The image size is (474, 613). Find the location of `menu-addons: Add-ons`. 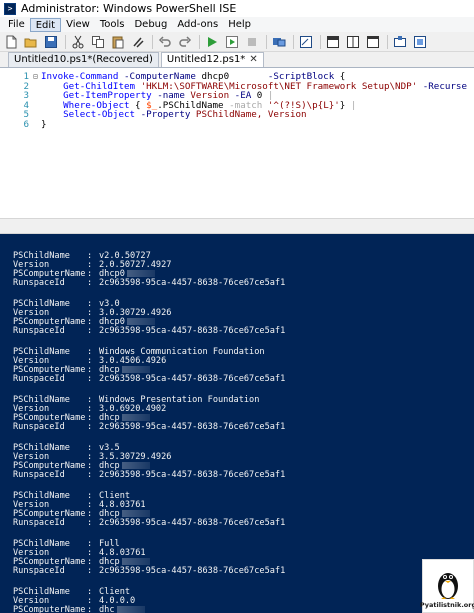

menu-addons: Add-ons is located at coordinates (197, 25).